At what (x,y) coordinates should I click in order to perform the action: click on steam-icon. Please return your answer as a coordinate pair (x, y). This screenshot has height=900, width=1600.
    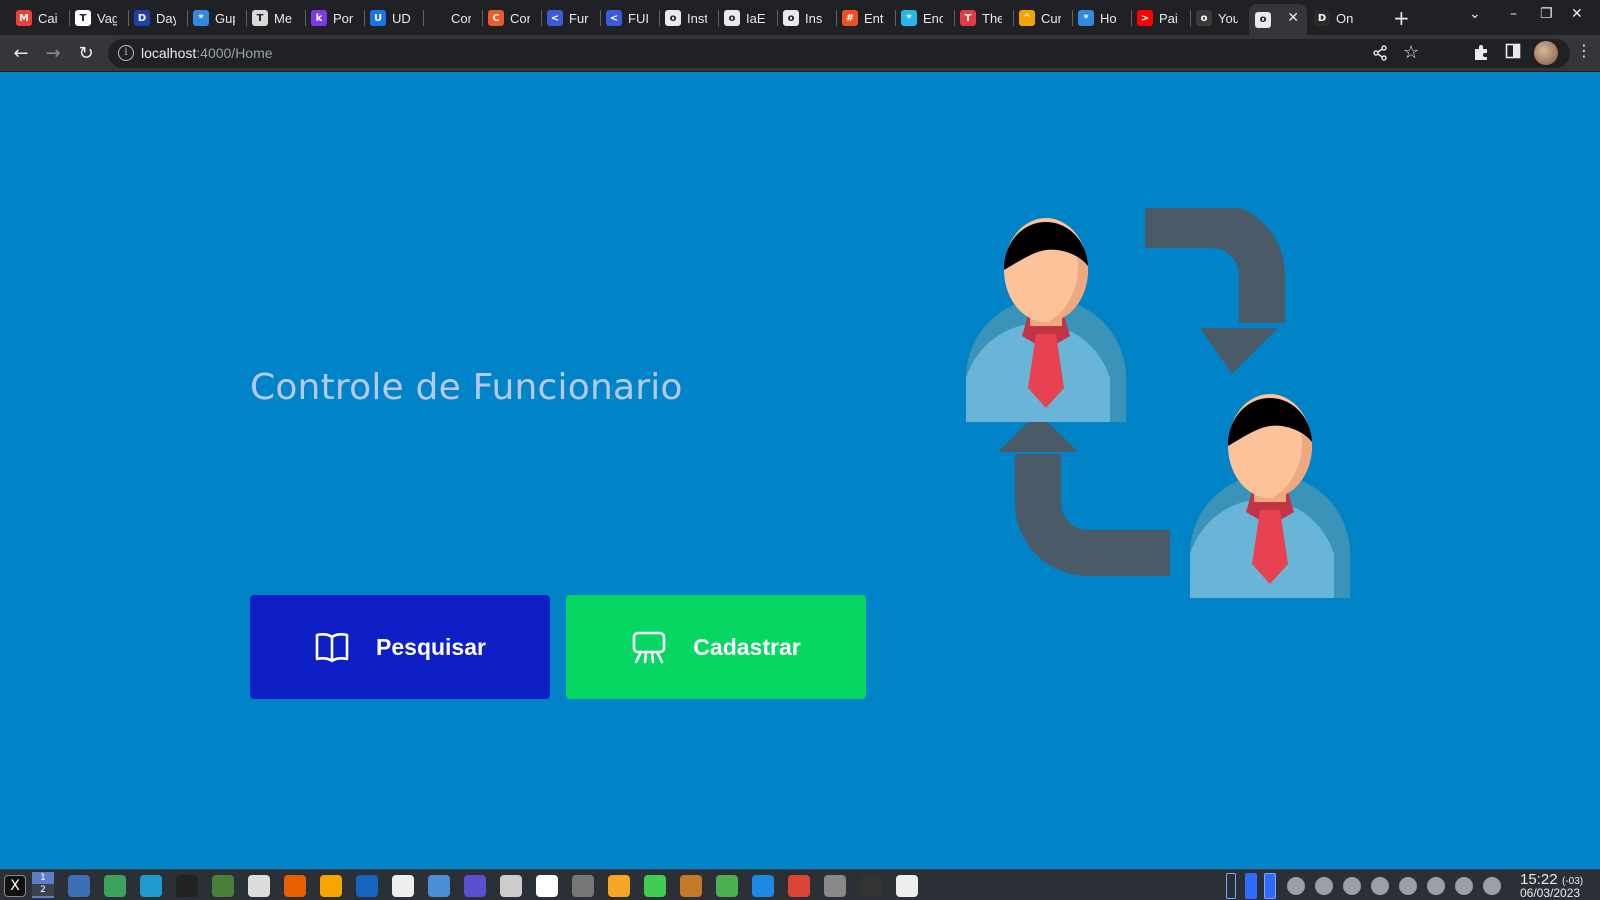
    Looking at the image, I should click on (1352, 886).